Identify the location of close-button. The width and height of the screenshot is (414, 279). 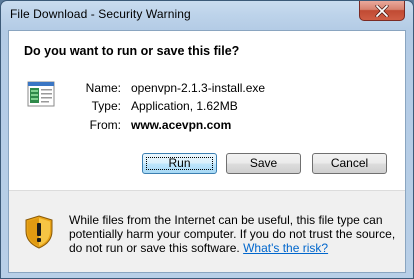
(382, 11).